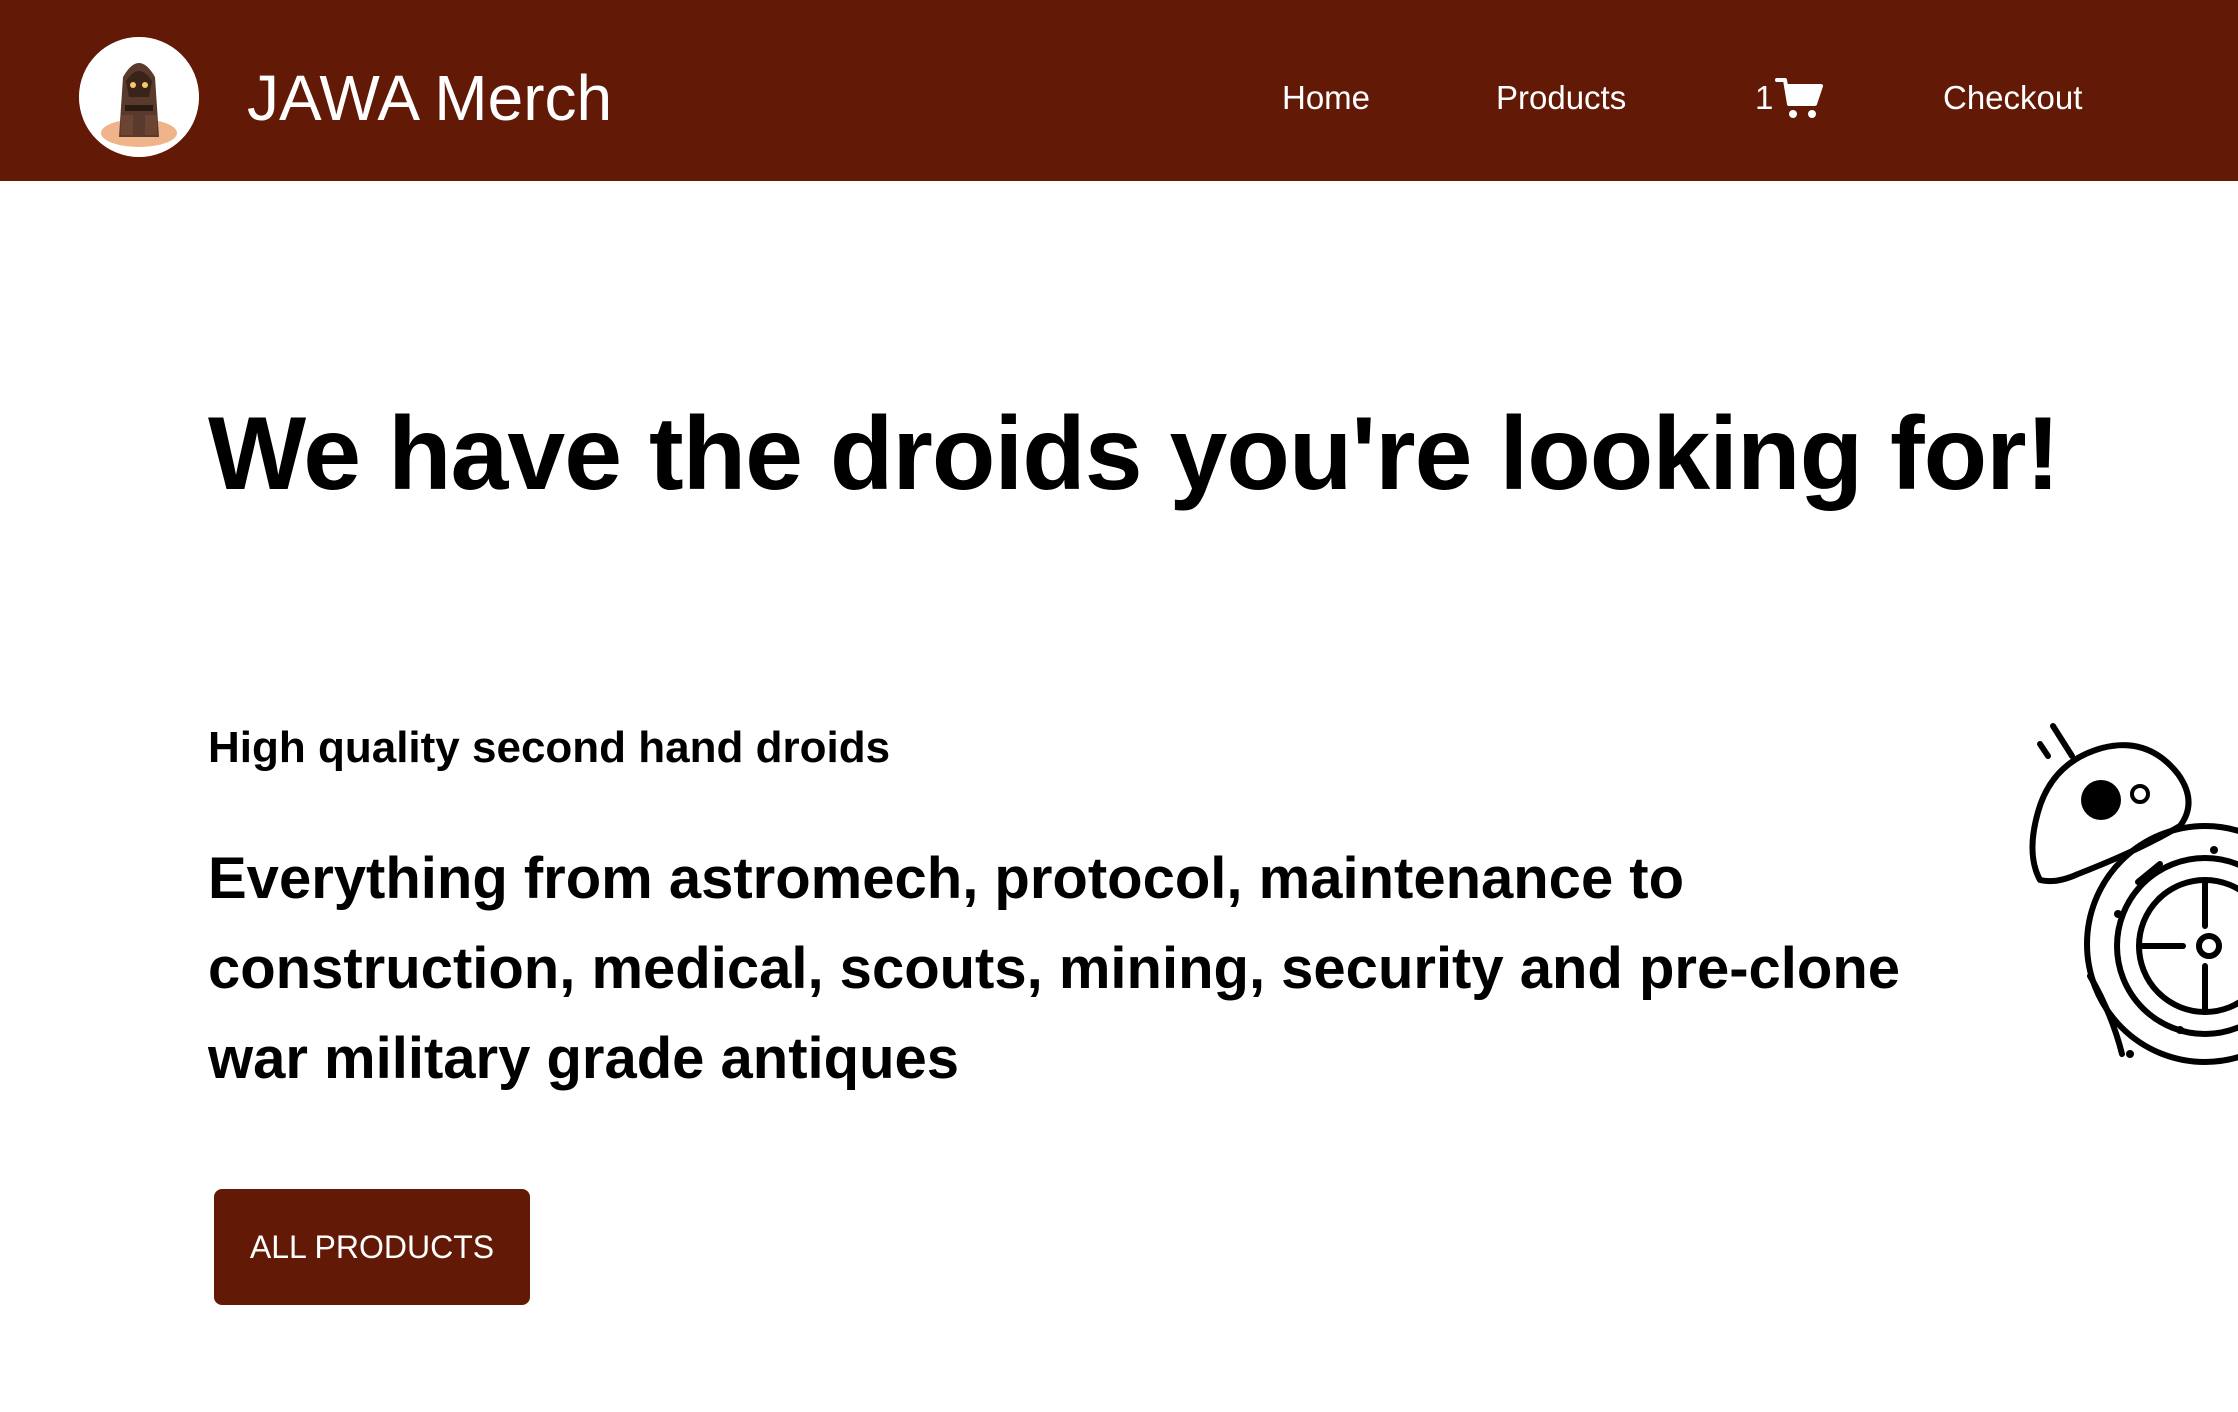 The width and height of the screenshot is (2238, 1412). What do you see at coordinates (139, 97) in the screenshot?
I see `jawa-logo-icon` at bounding box center [139, 97].